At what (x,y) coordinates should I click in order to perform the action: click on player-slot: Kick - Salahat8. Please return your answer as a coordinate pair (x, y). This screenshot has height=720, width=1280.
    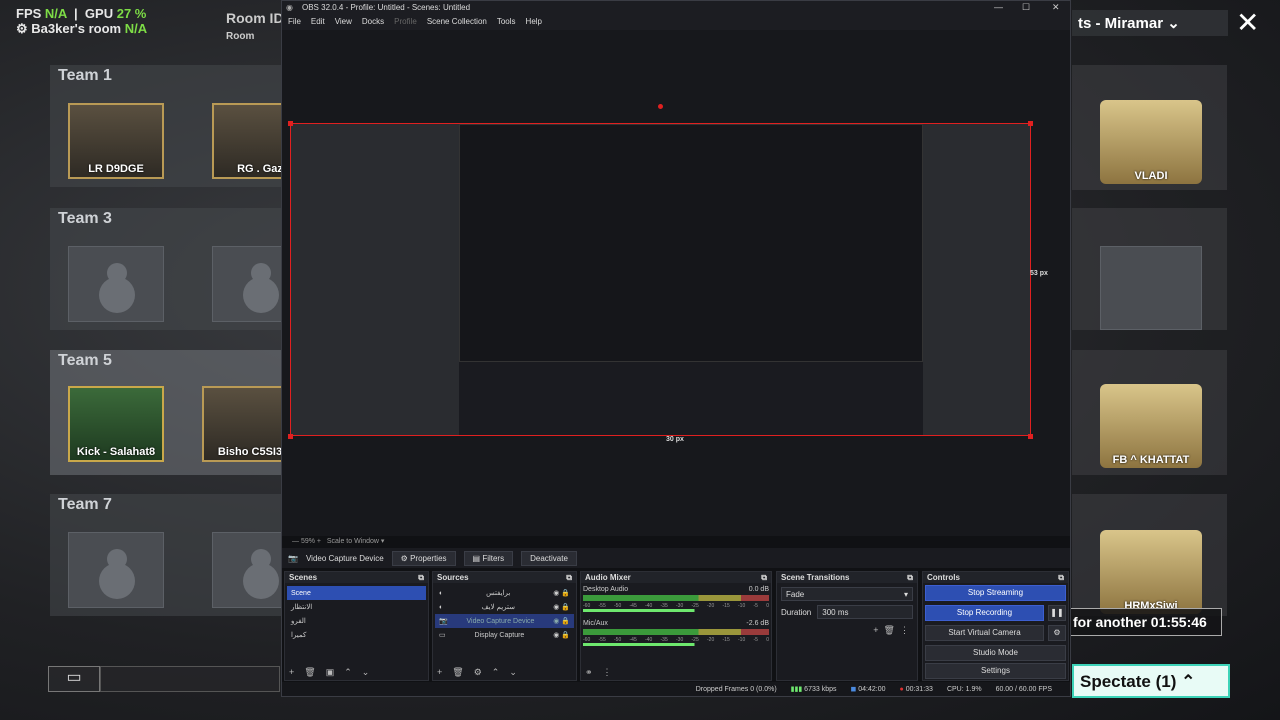
    Looking at the image, I should click on (116, 424).